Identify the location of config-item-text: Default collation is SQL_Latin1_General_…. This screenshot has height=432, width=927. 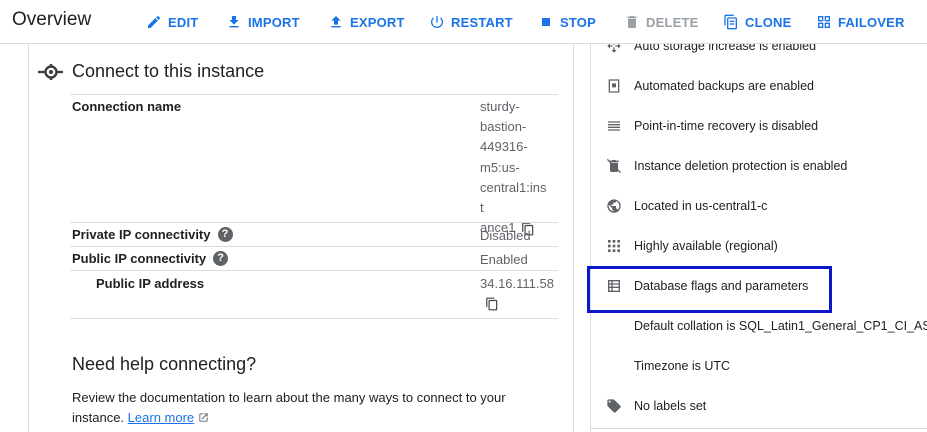
(780, 326).